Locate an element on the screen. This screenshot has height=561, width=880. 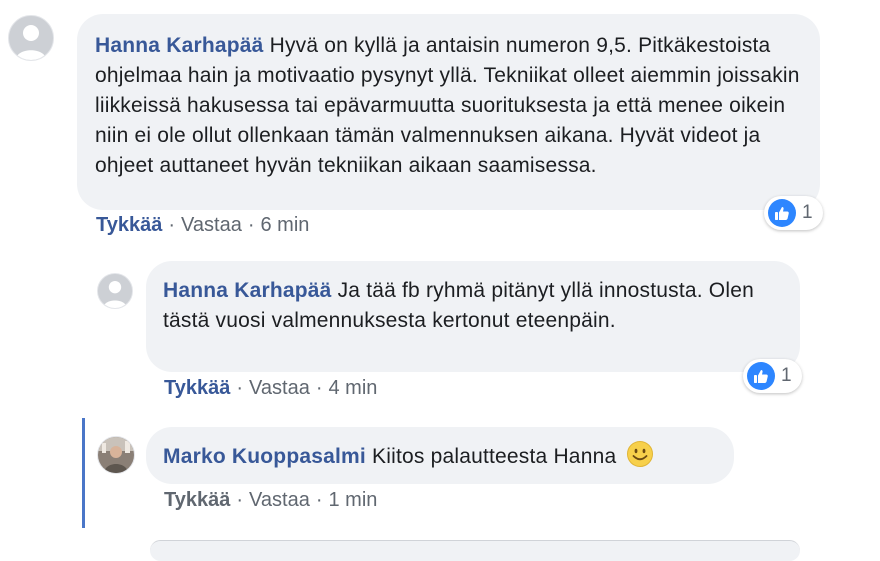
comment-3-reply-link: Vastaa is located at coordinates (279, 500).